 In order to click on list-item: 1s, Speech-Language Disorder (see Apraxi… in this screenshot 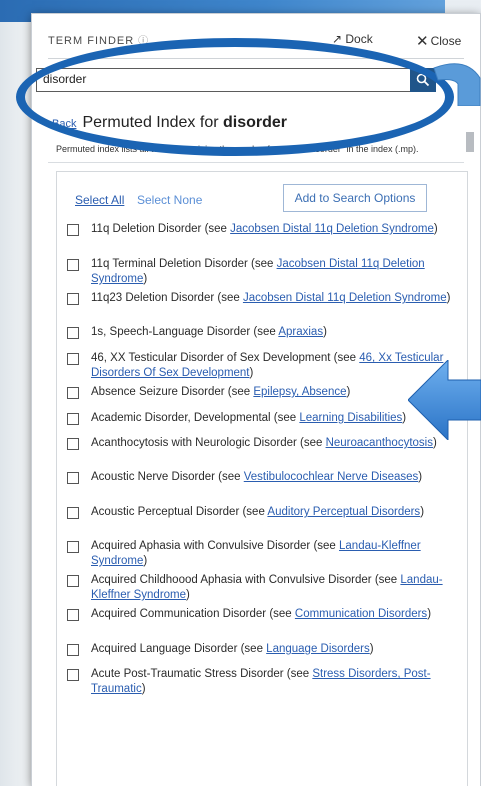, I will do `click(262, 332)`.